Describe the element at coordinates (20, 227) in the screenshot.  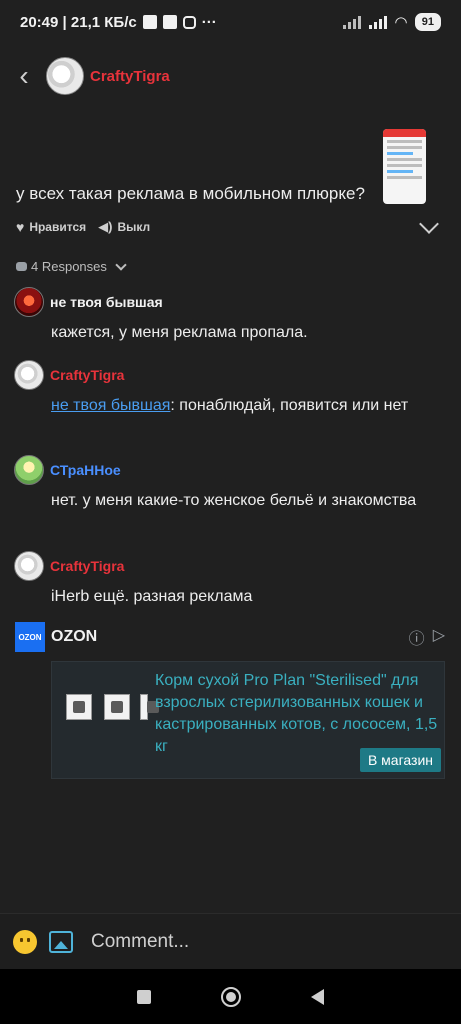
I see `heart-icon: ♥` at that location.